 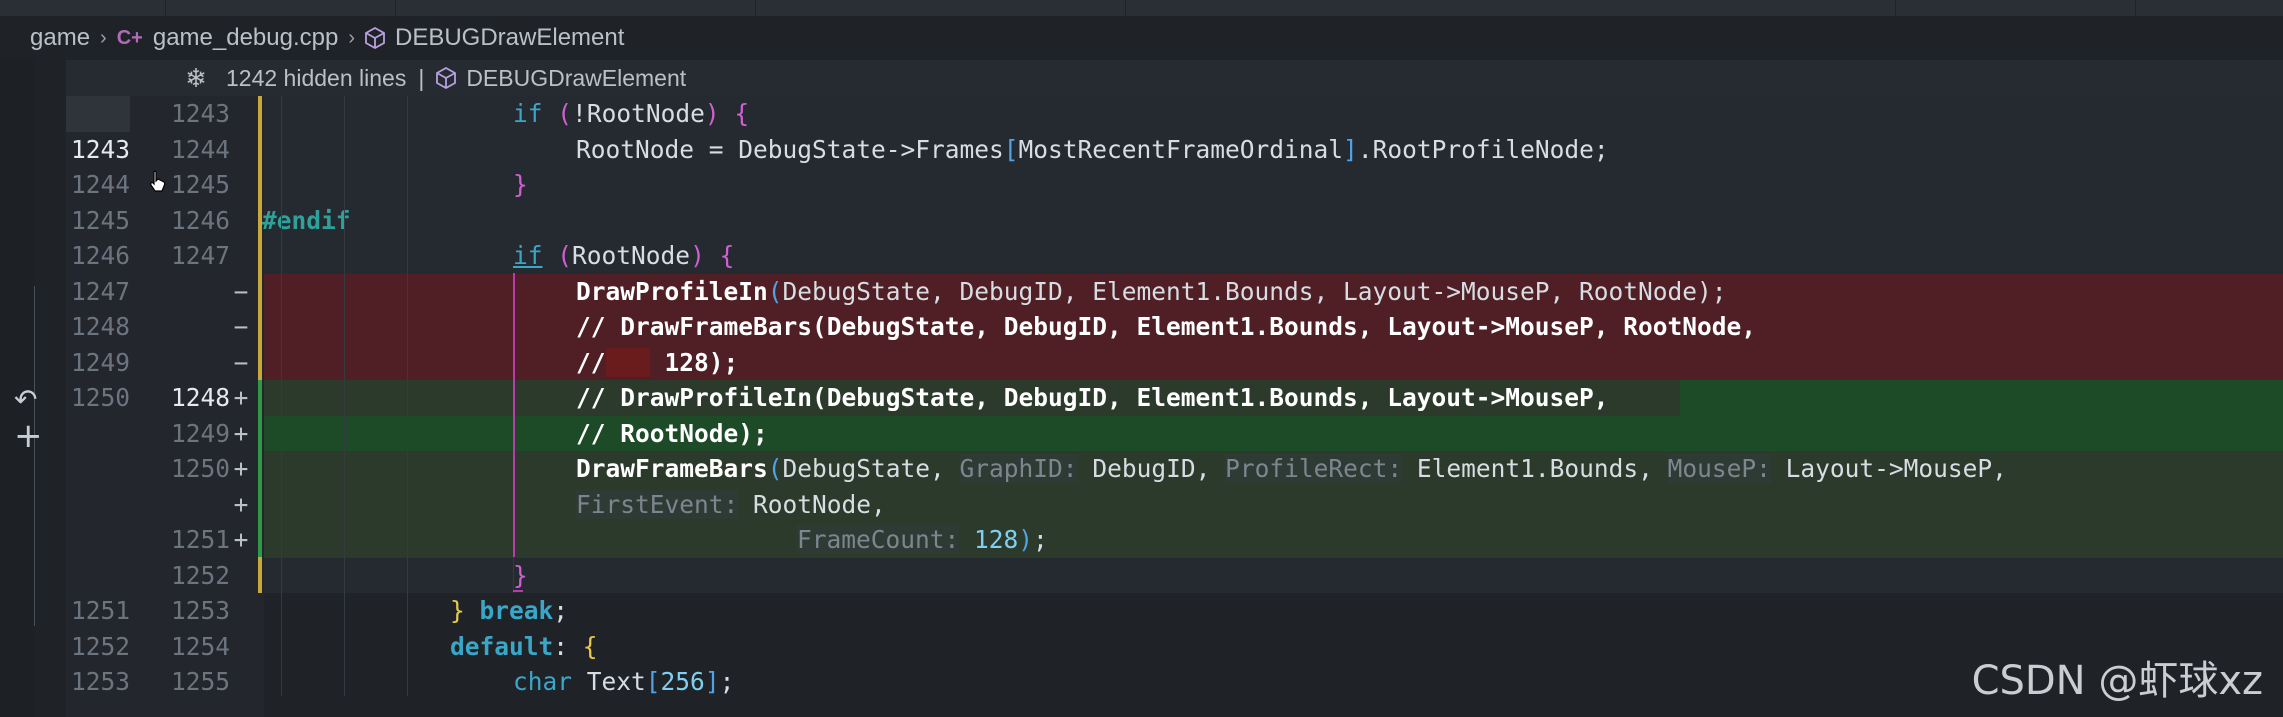 I want to click on code-text: #endif, so click(x=306, y=220).